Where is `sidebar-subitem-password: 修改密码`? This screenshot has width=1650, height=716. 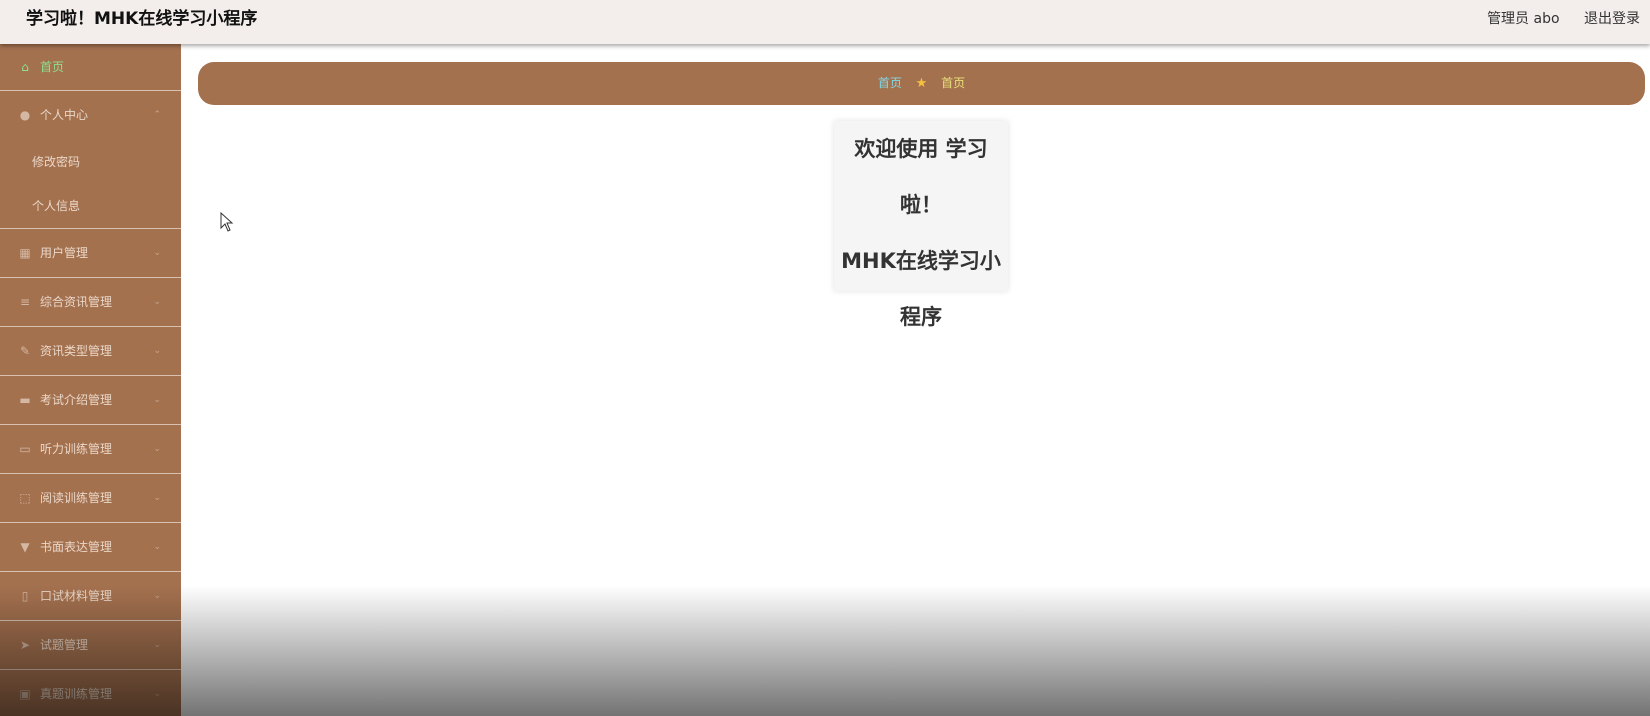 sidebar-subitem-password: 修改密码 is located at coordinates (90, 162).